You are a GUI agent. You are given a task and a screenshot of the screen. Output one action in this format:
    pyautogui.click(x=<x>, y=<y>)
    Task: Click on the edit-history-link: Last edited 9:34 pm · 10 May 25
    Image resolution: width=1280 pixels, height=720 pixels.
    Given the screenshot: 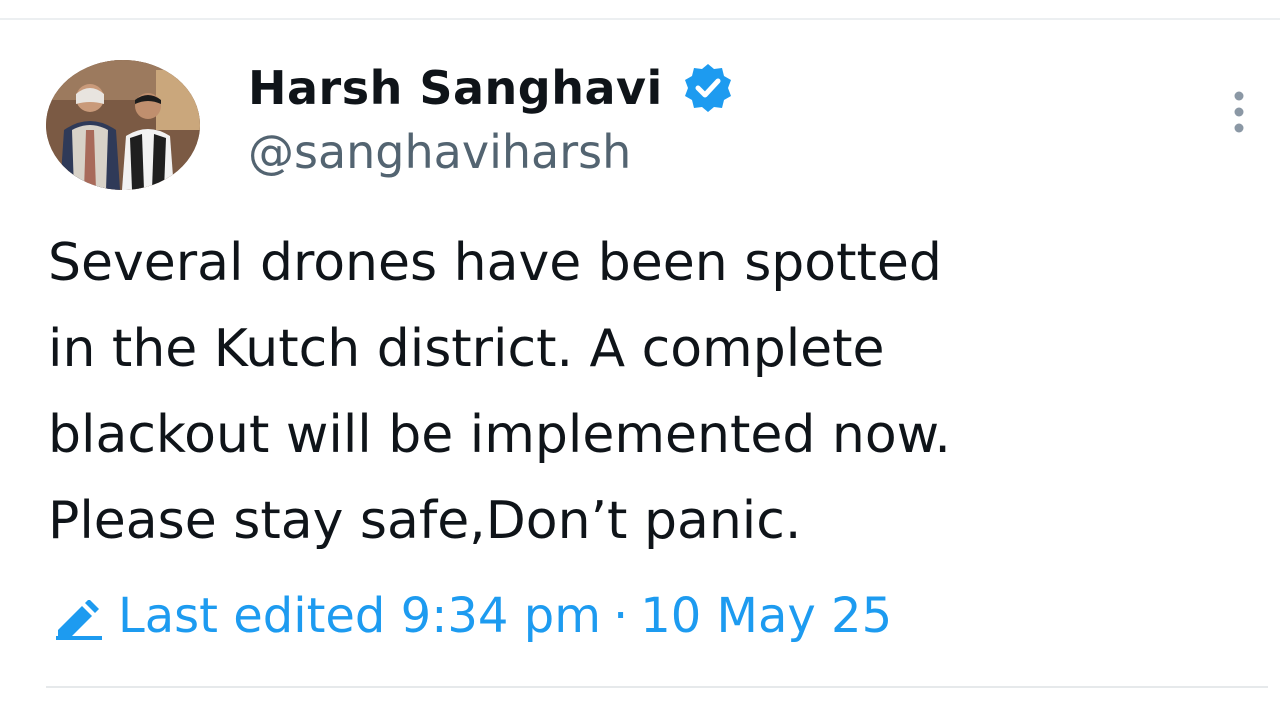 What is the action you would take?
    pyautogui.click(x=472, y=616)
    